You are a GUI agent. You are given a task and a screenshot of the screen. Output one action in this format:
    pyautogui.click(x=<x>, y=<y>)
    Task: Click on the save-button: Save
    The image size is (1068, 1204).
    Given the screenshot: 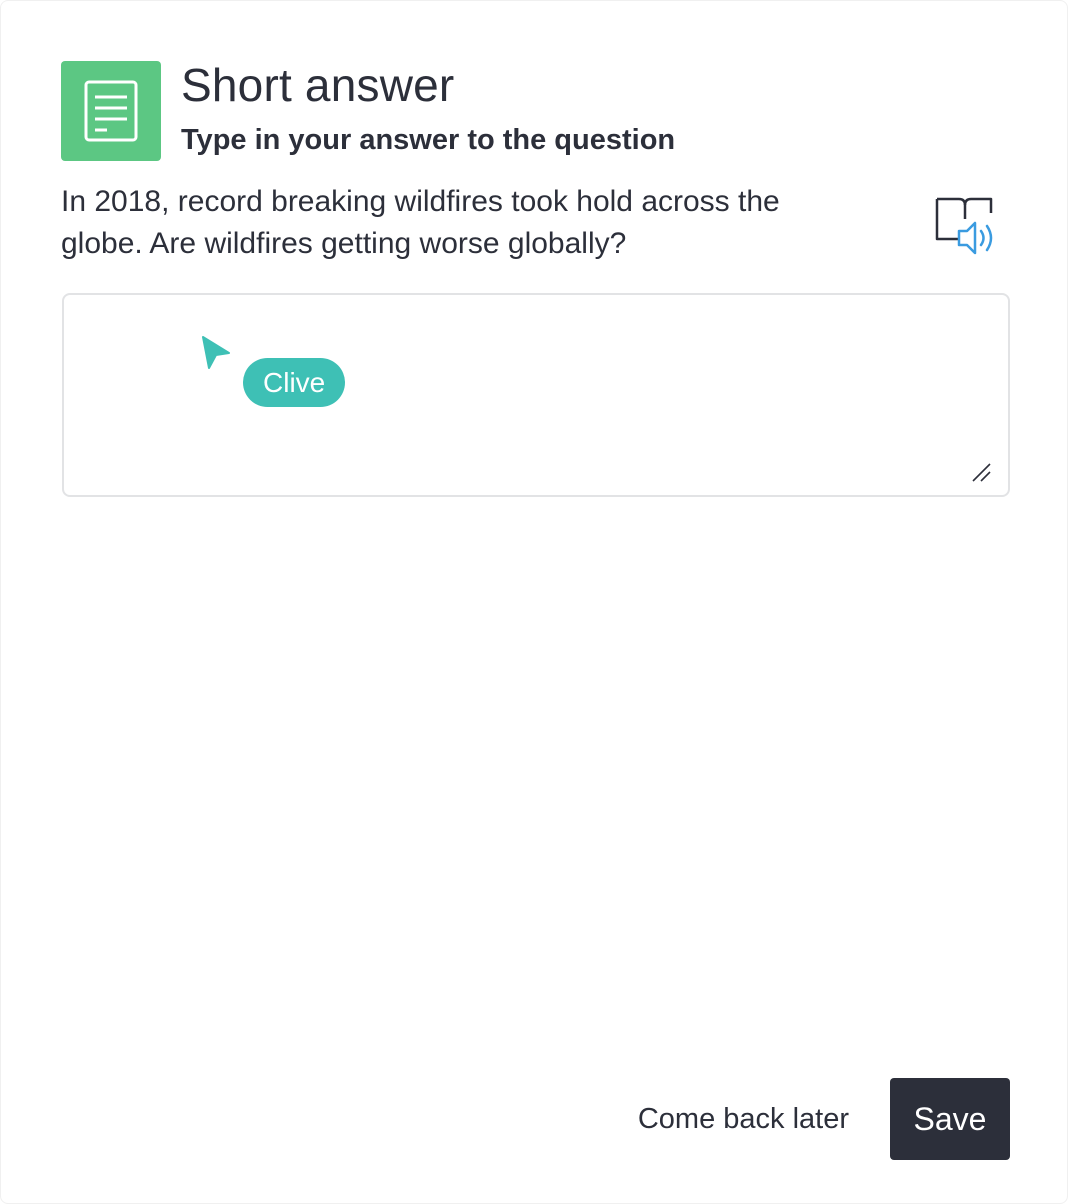 What is the action you would take?
    pyautogui.click(x=950, y=1119)
    